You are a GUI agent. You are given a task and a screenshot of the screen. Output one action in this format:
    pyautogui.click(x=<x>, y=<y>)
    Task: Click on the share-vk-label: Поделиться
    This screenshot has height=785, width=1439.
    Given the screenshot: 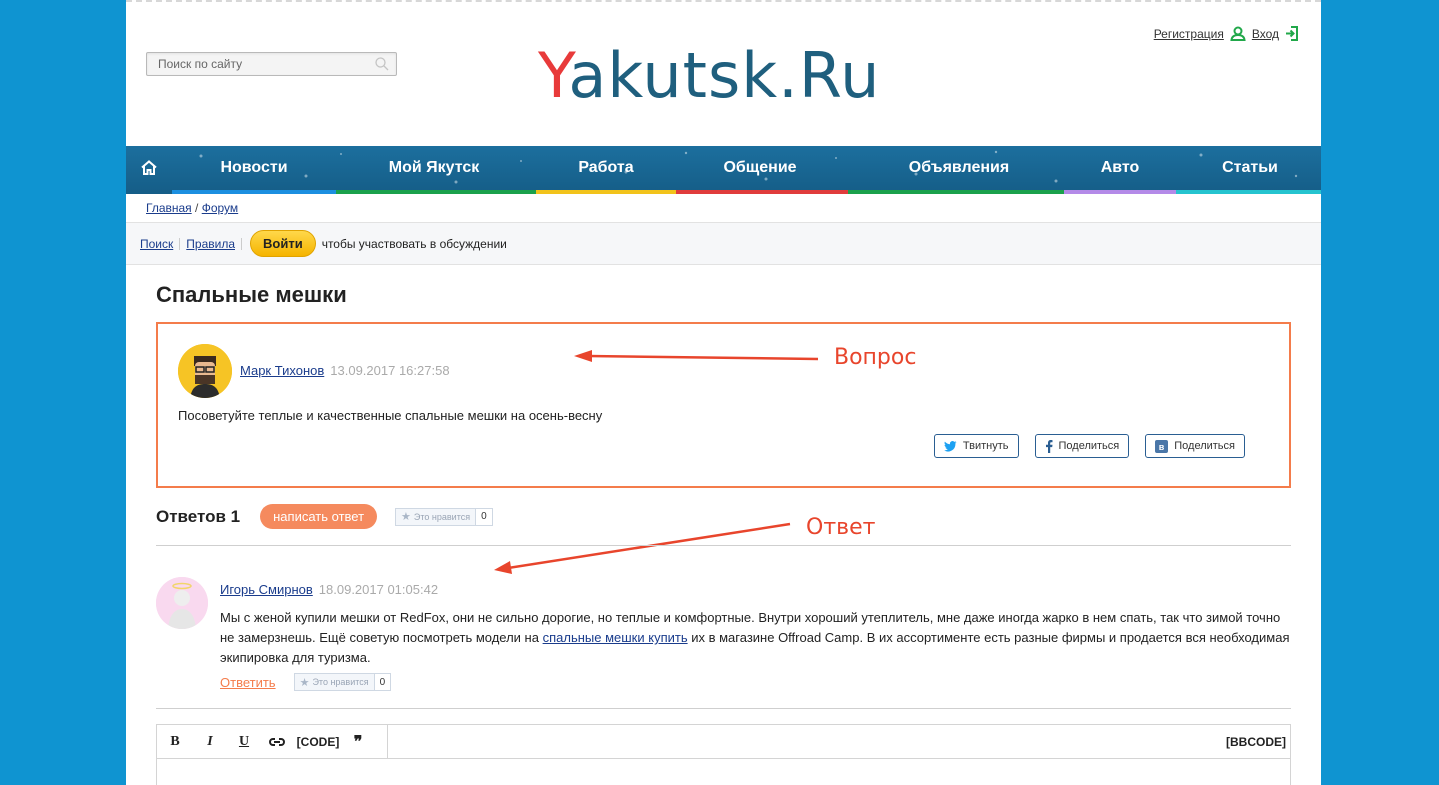 What is the action you would take?
    pyautogui.click(x=1204, y=446)
    